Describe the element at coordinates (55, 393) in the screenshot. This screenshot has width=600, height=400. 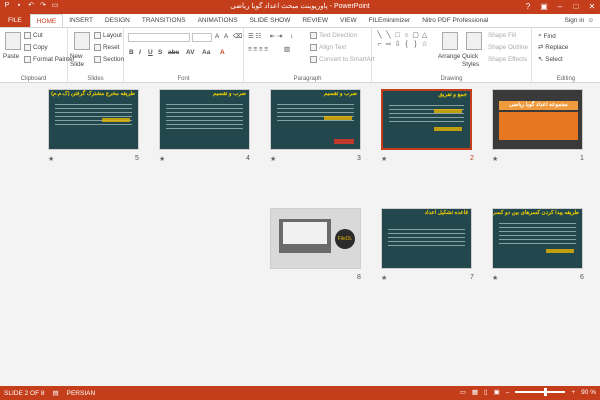
I see `spellcheck-icon: ▤` at that location.